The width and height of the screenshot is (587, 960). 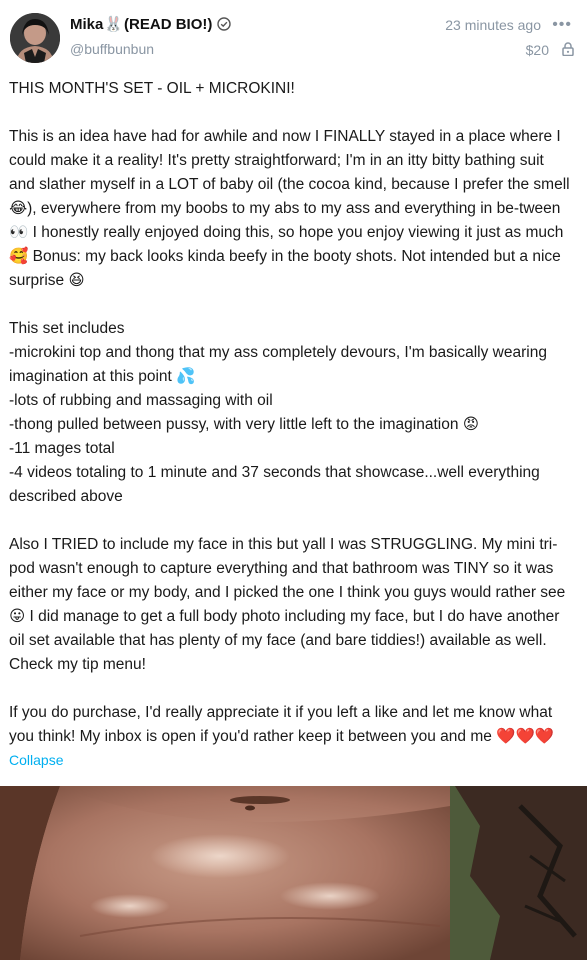 What do you see at coordinates (562, 25) in the screenshot?
I see `more-options-icon: •••` at bounding box center [562, 25].